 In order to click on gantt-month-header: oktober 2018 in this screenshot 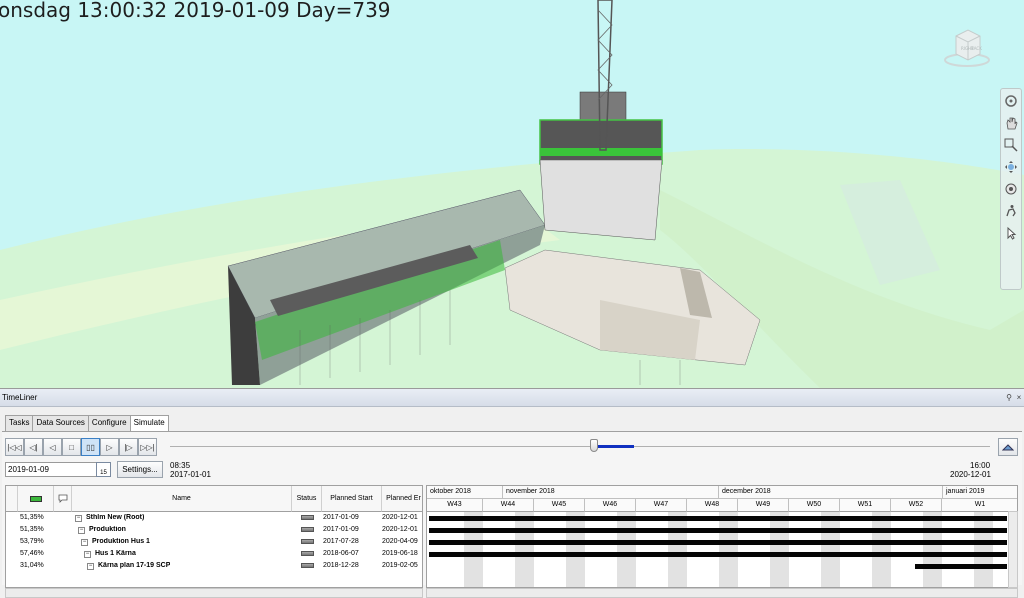, I will do `click(465, 492)`.